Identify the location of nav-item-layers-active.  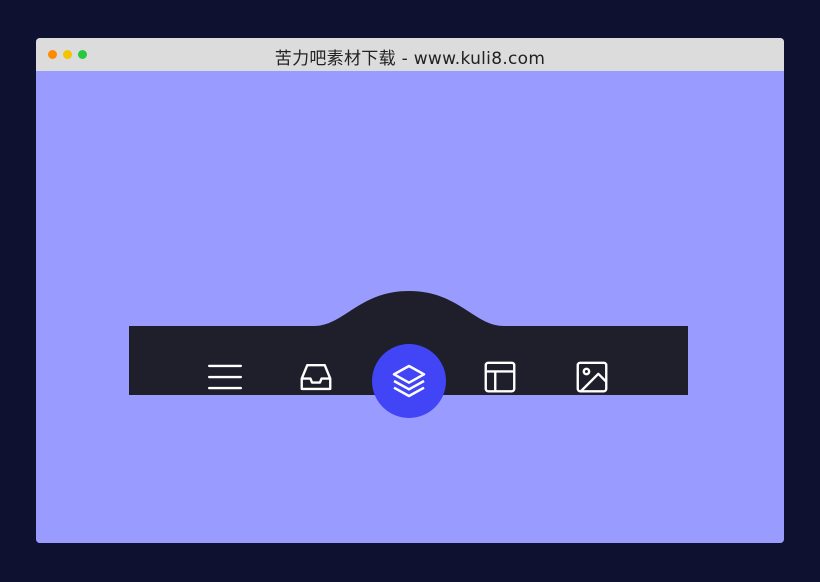
(409, 381).